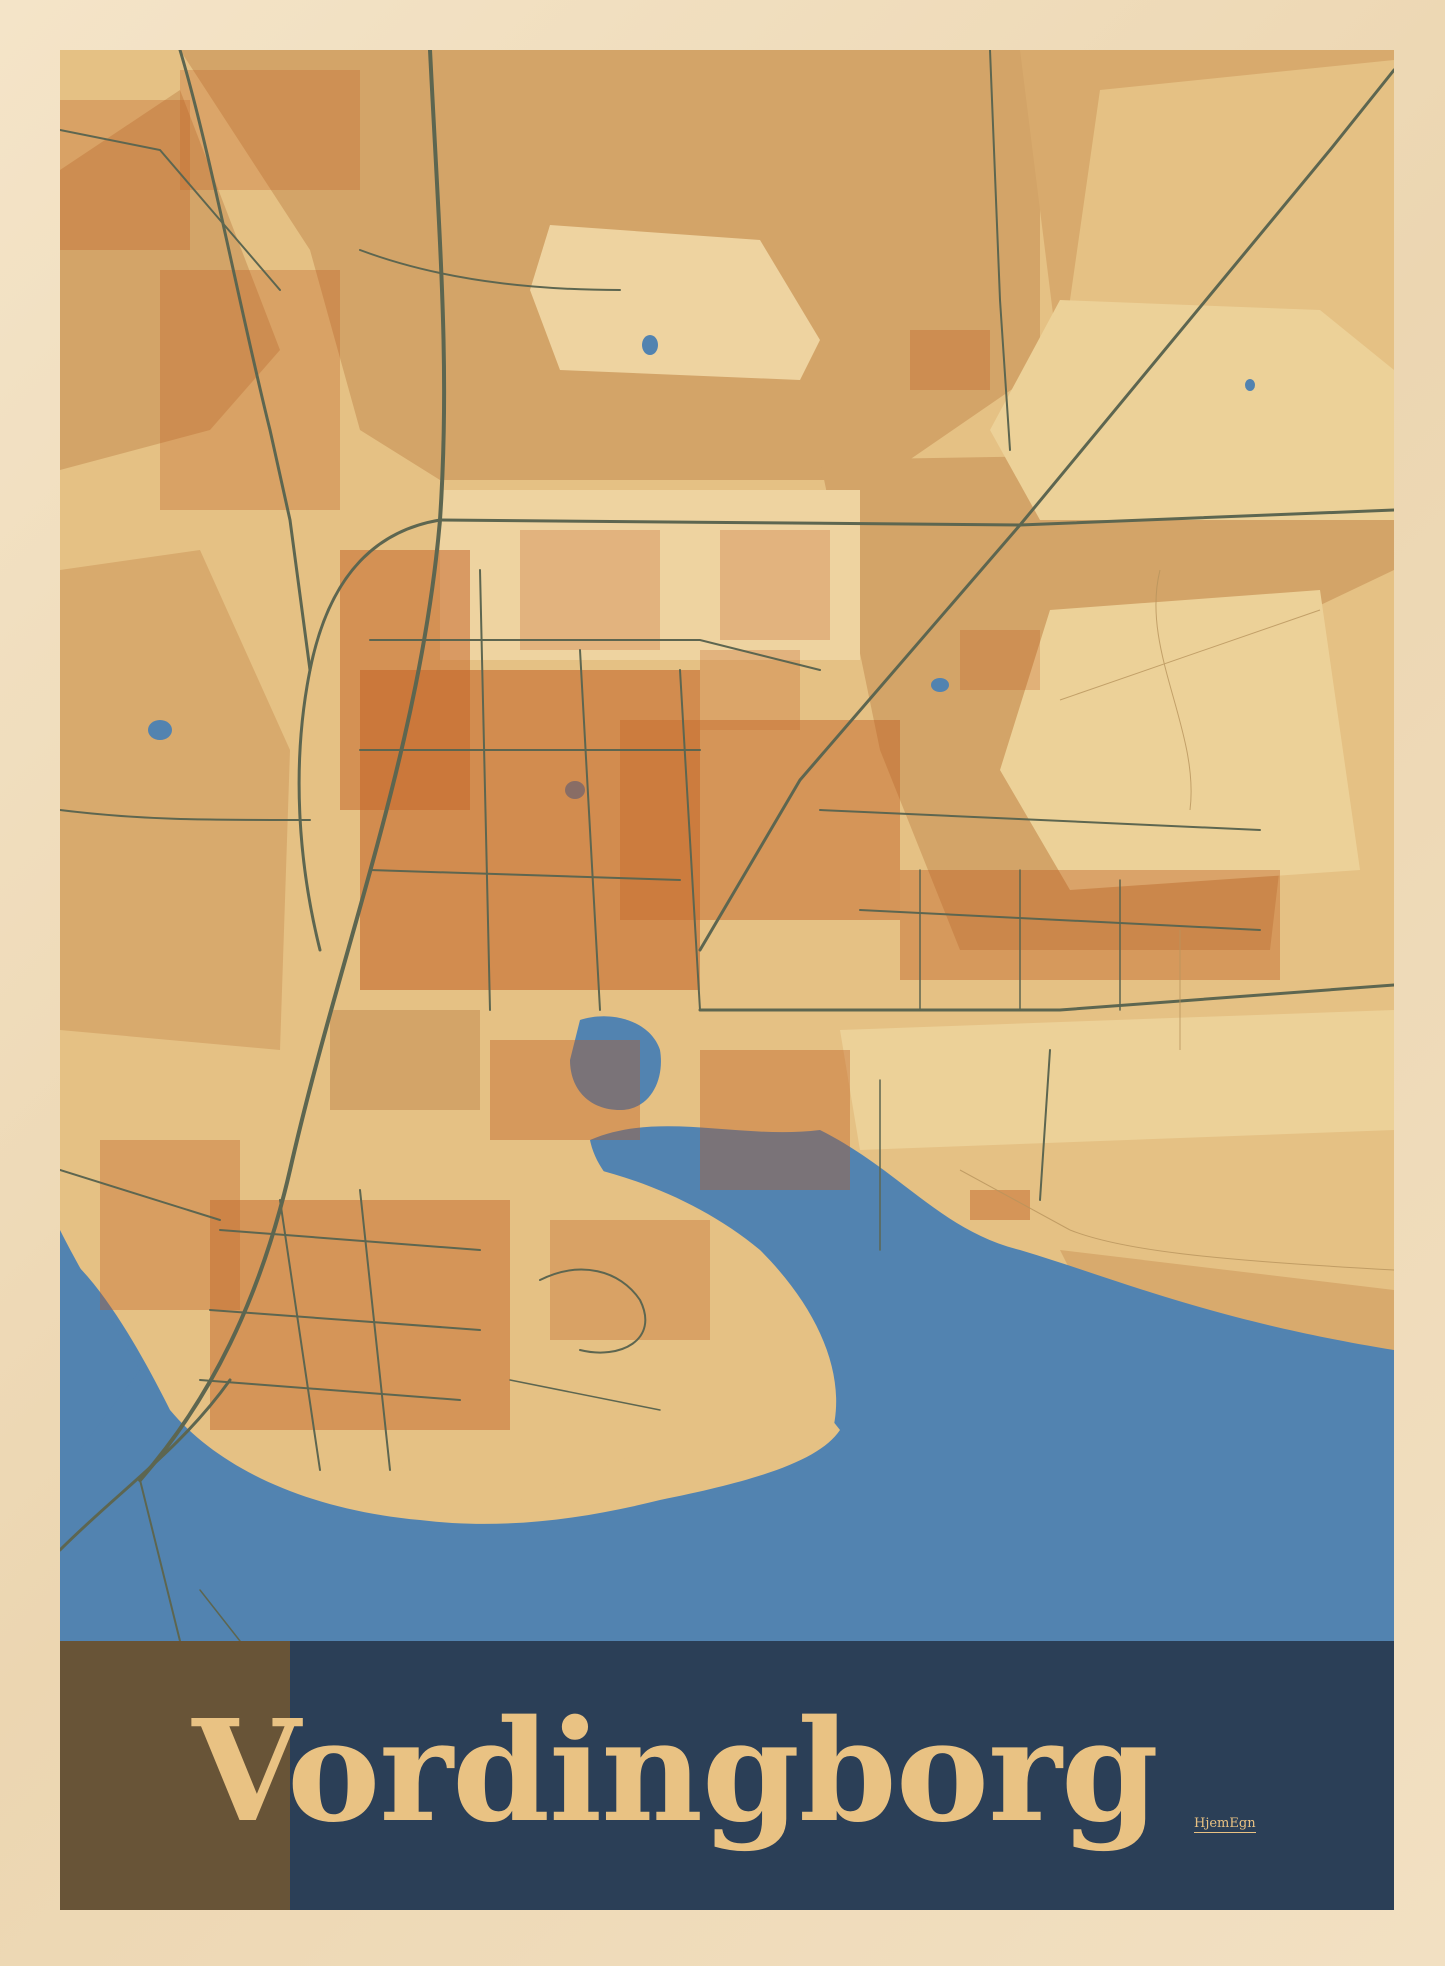 The width and height of the screenshot is (1445, 1966). Describe the element at coordinates (675, 1772) in the screenshot. I see `city-title: Vordingborg` at that location.